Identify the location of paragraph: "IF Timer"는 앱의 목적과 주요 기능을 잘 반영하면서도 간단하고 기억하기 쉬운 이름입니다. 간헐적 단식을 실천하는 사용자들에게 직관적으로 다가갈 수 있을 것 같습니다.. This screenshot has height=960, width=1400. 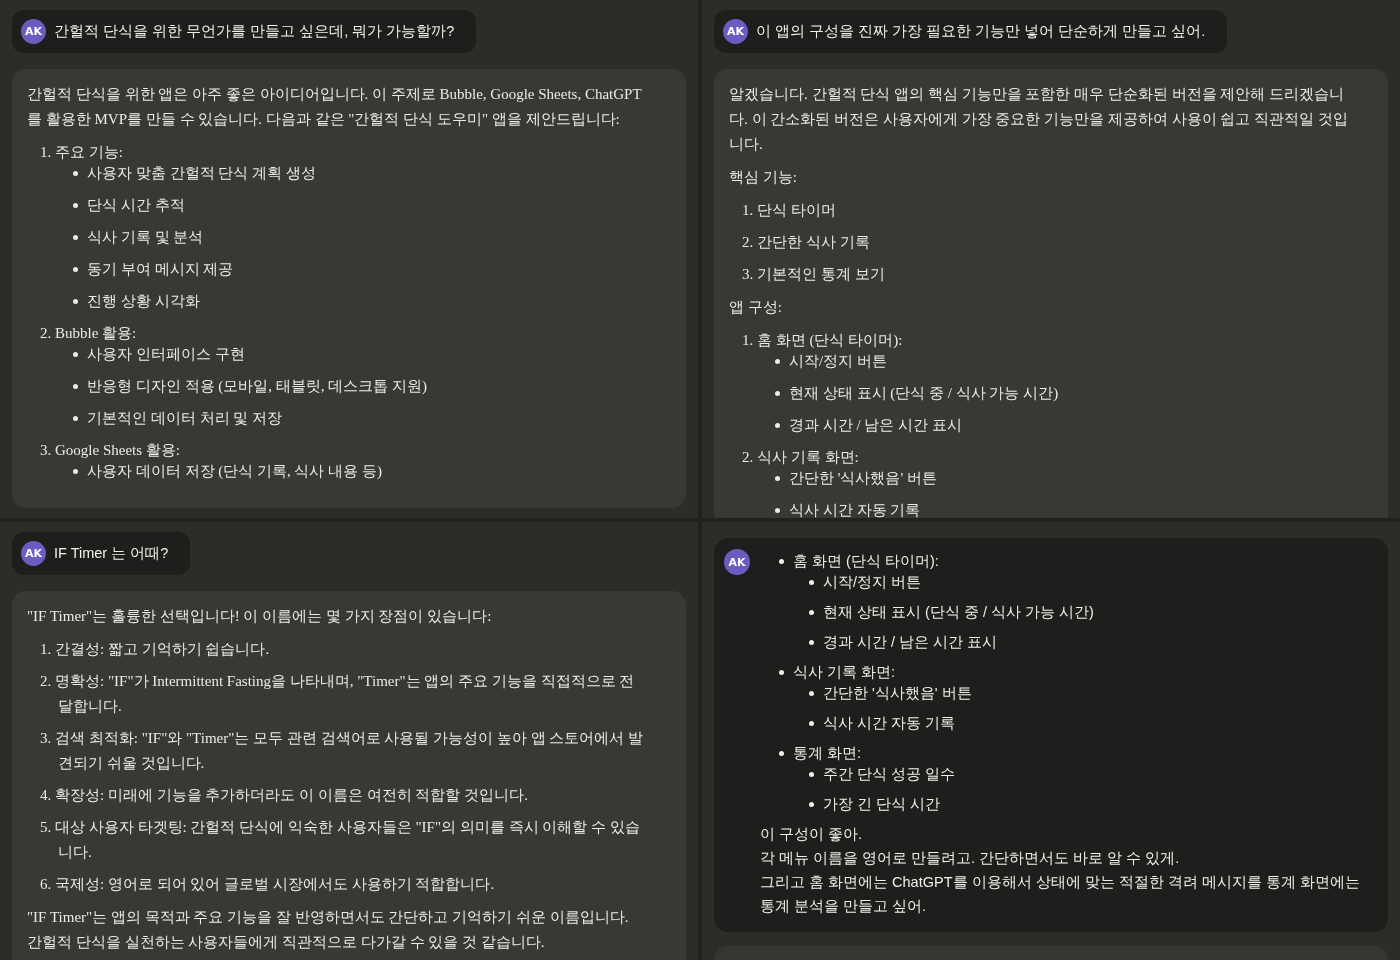
(328, 930).